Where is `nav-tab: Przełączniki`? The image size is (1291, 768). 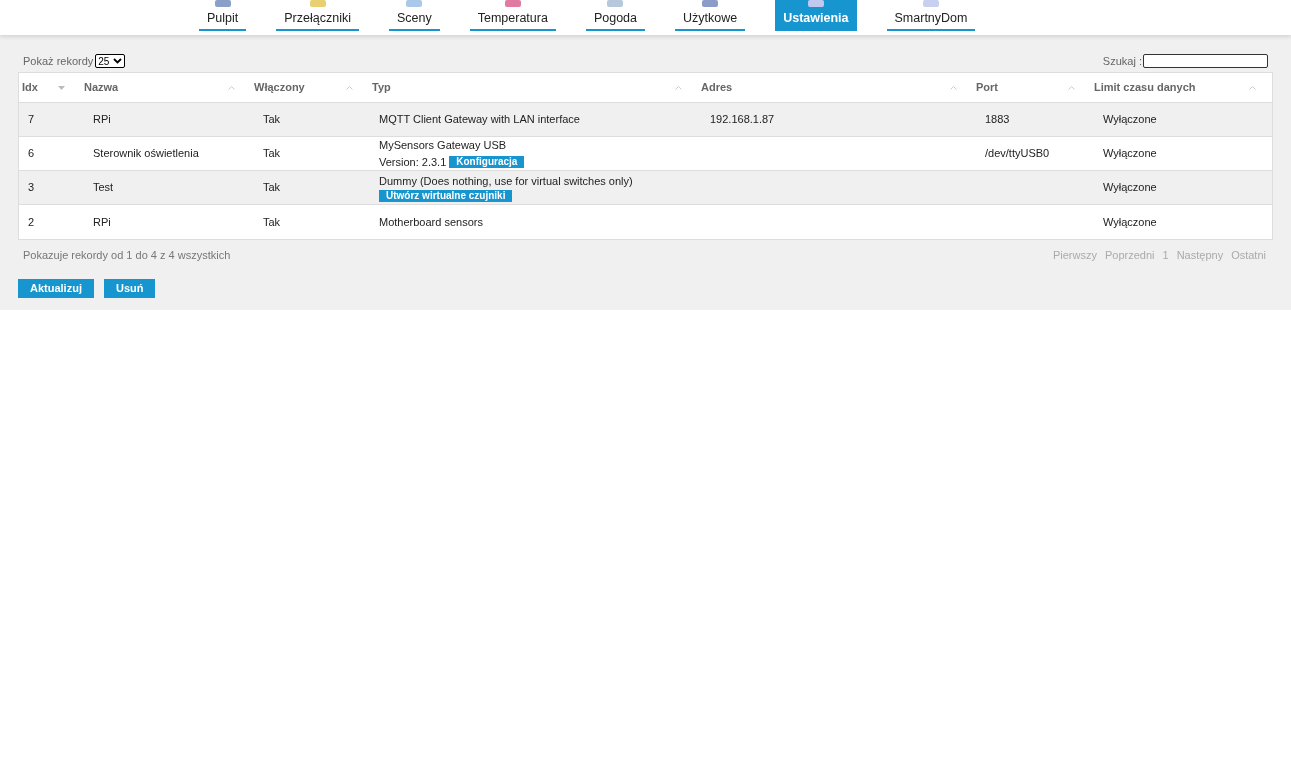 nav-tab: Przełączniki is located at coordinates (317, 15).